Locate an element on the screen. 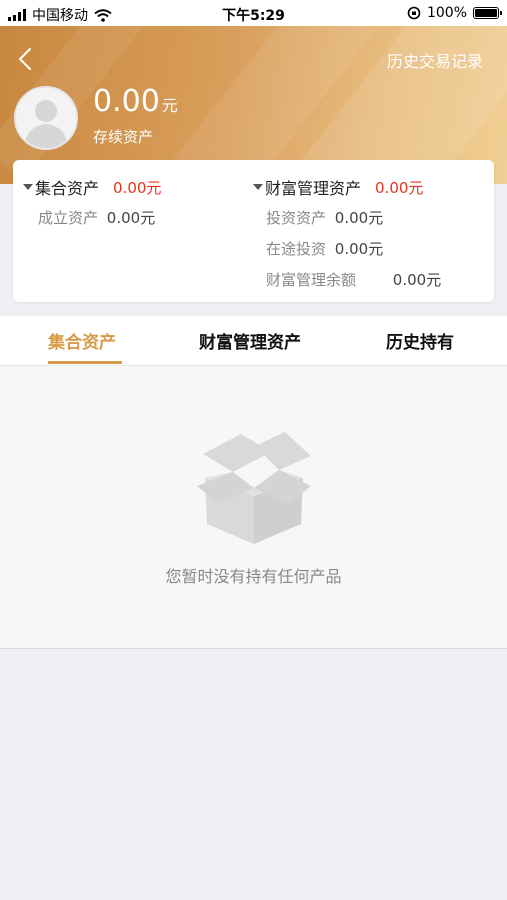  total-assets-label: 存续资产 is located at coordinates (123, 137).